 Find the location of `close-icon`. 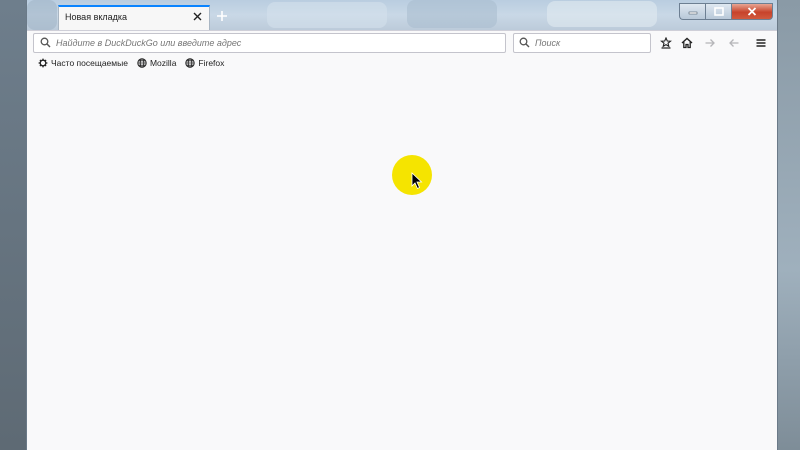

close-icon is located at coordinates (752, 11).